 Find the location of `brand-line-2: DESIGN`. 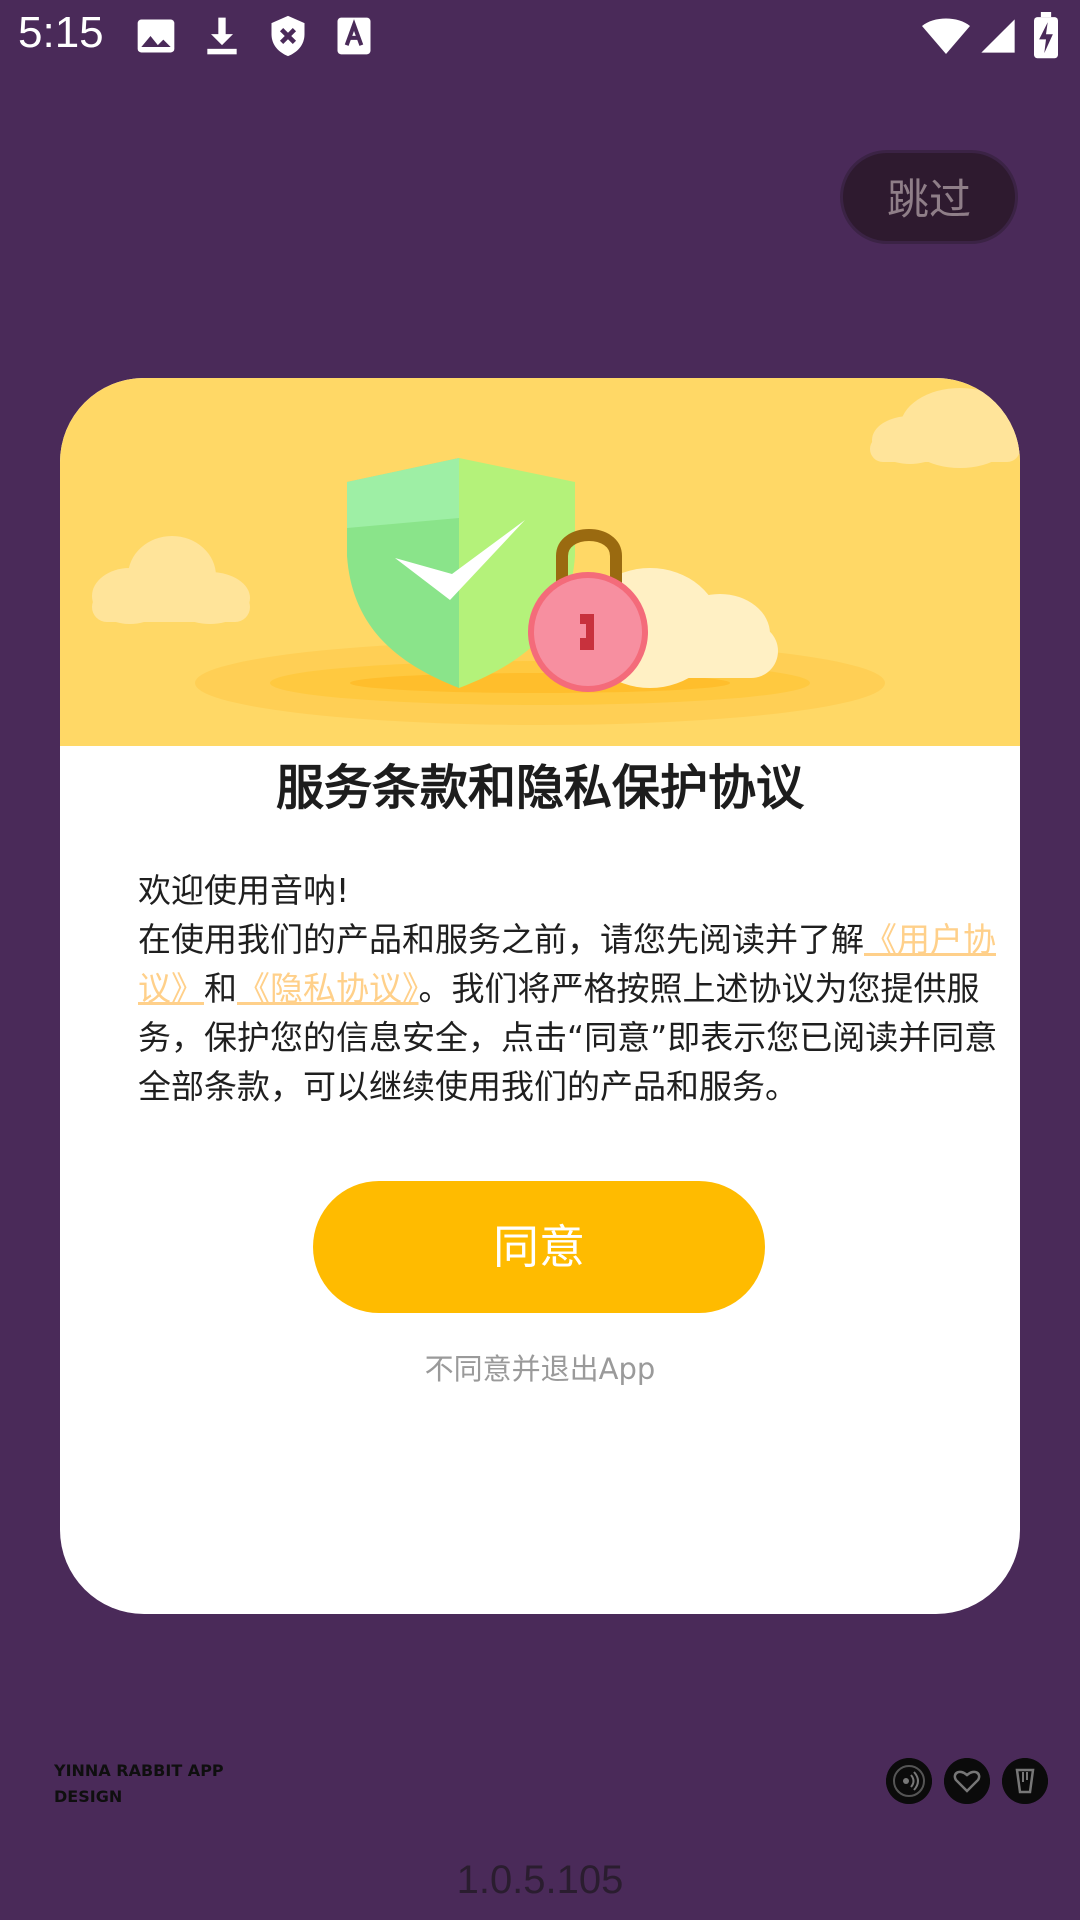

brand-line-2: DESIGN is located at coordinates (88, 1796).